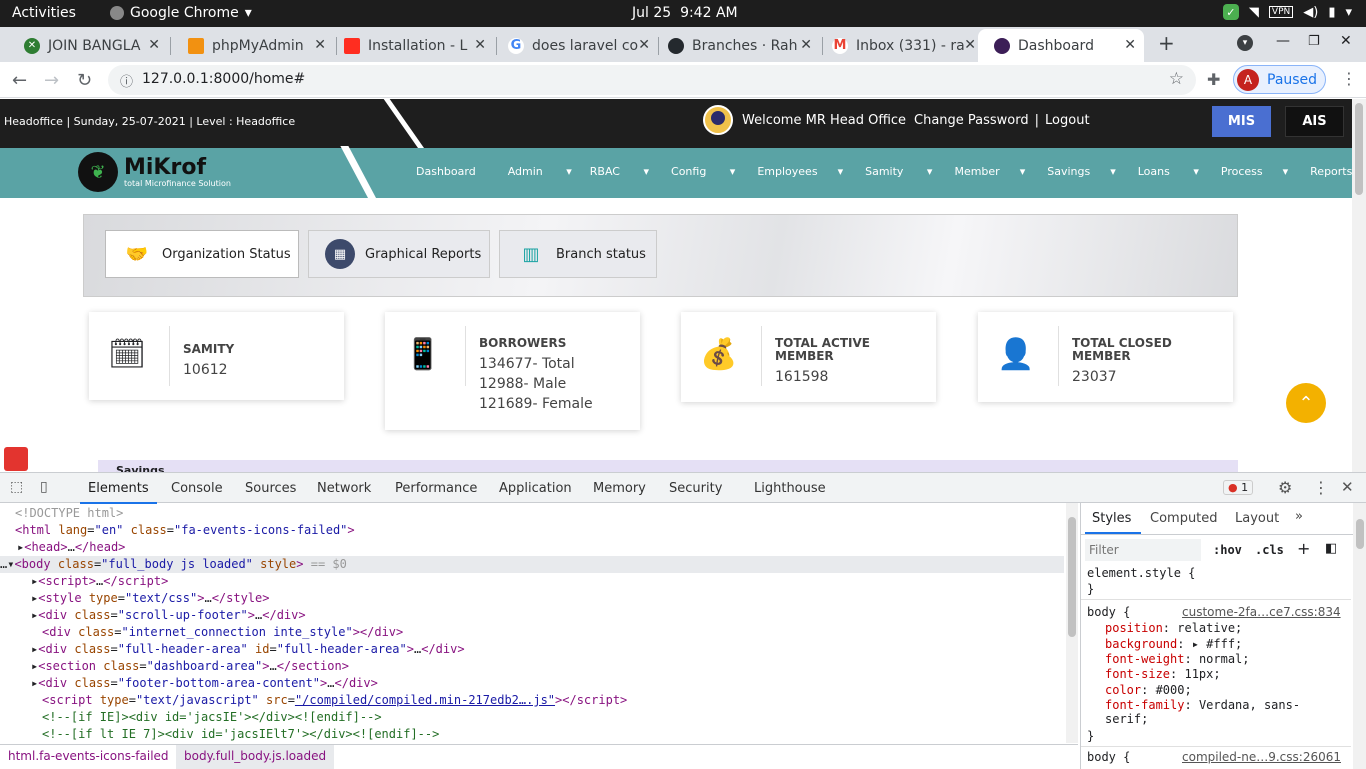 This screenshot has height=769, width=1366. Describe the element at coordinates (1261, 612) in the screenshot. I see `css-source-link: custome-2fa…ce7.css:834` at that location.